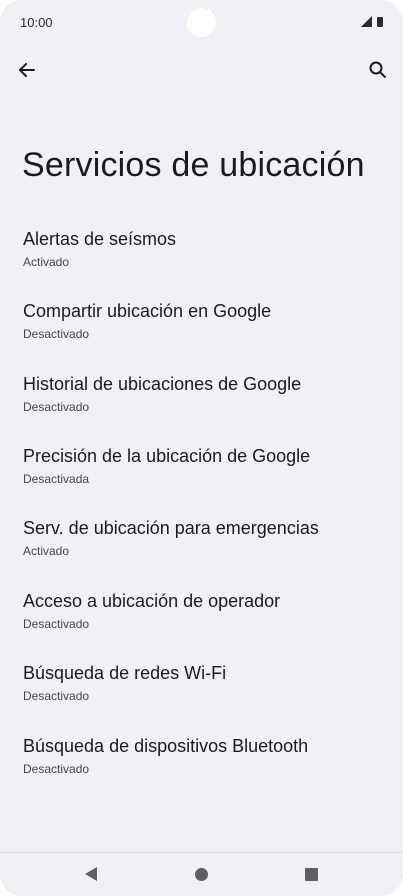 The image size is (403, 896). I want to click on signal-icon, so click(366, 21).